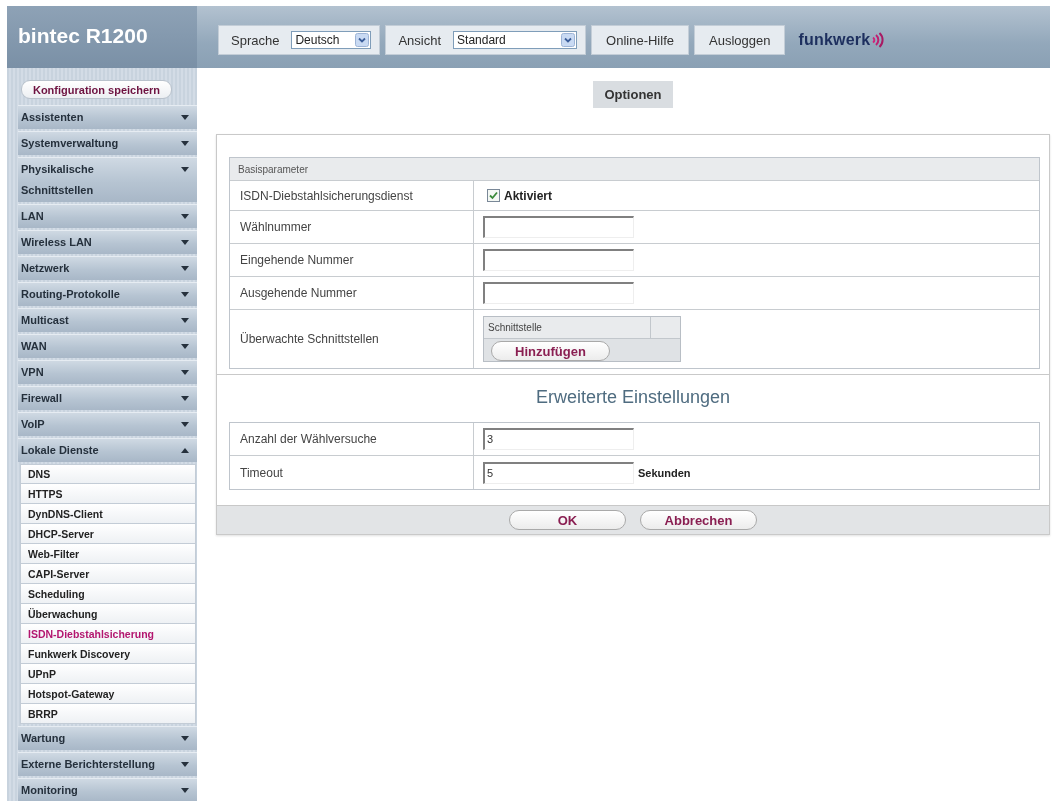 The height and width of the screenshot is (801, 1056). I want to click on input-field: 3, so click(558, 439).